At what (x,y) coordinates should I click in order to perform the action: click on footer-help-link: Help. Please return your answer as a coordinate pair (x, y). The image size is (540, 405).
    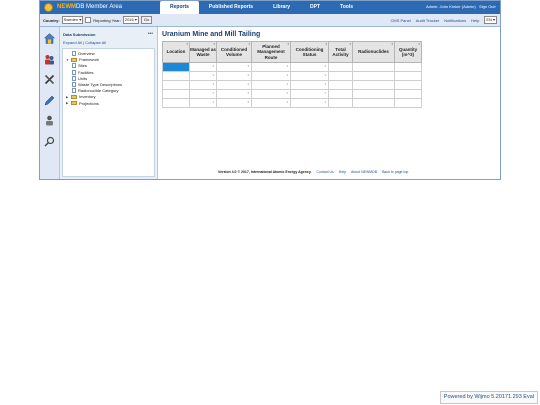
    Looking at the image, I should click on (342, 172).